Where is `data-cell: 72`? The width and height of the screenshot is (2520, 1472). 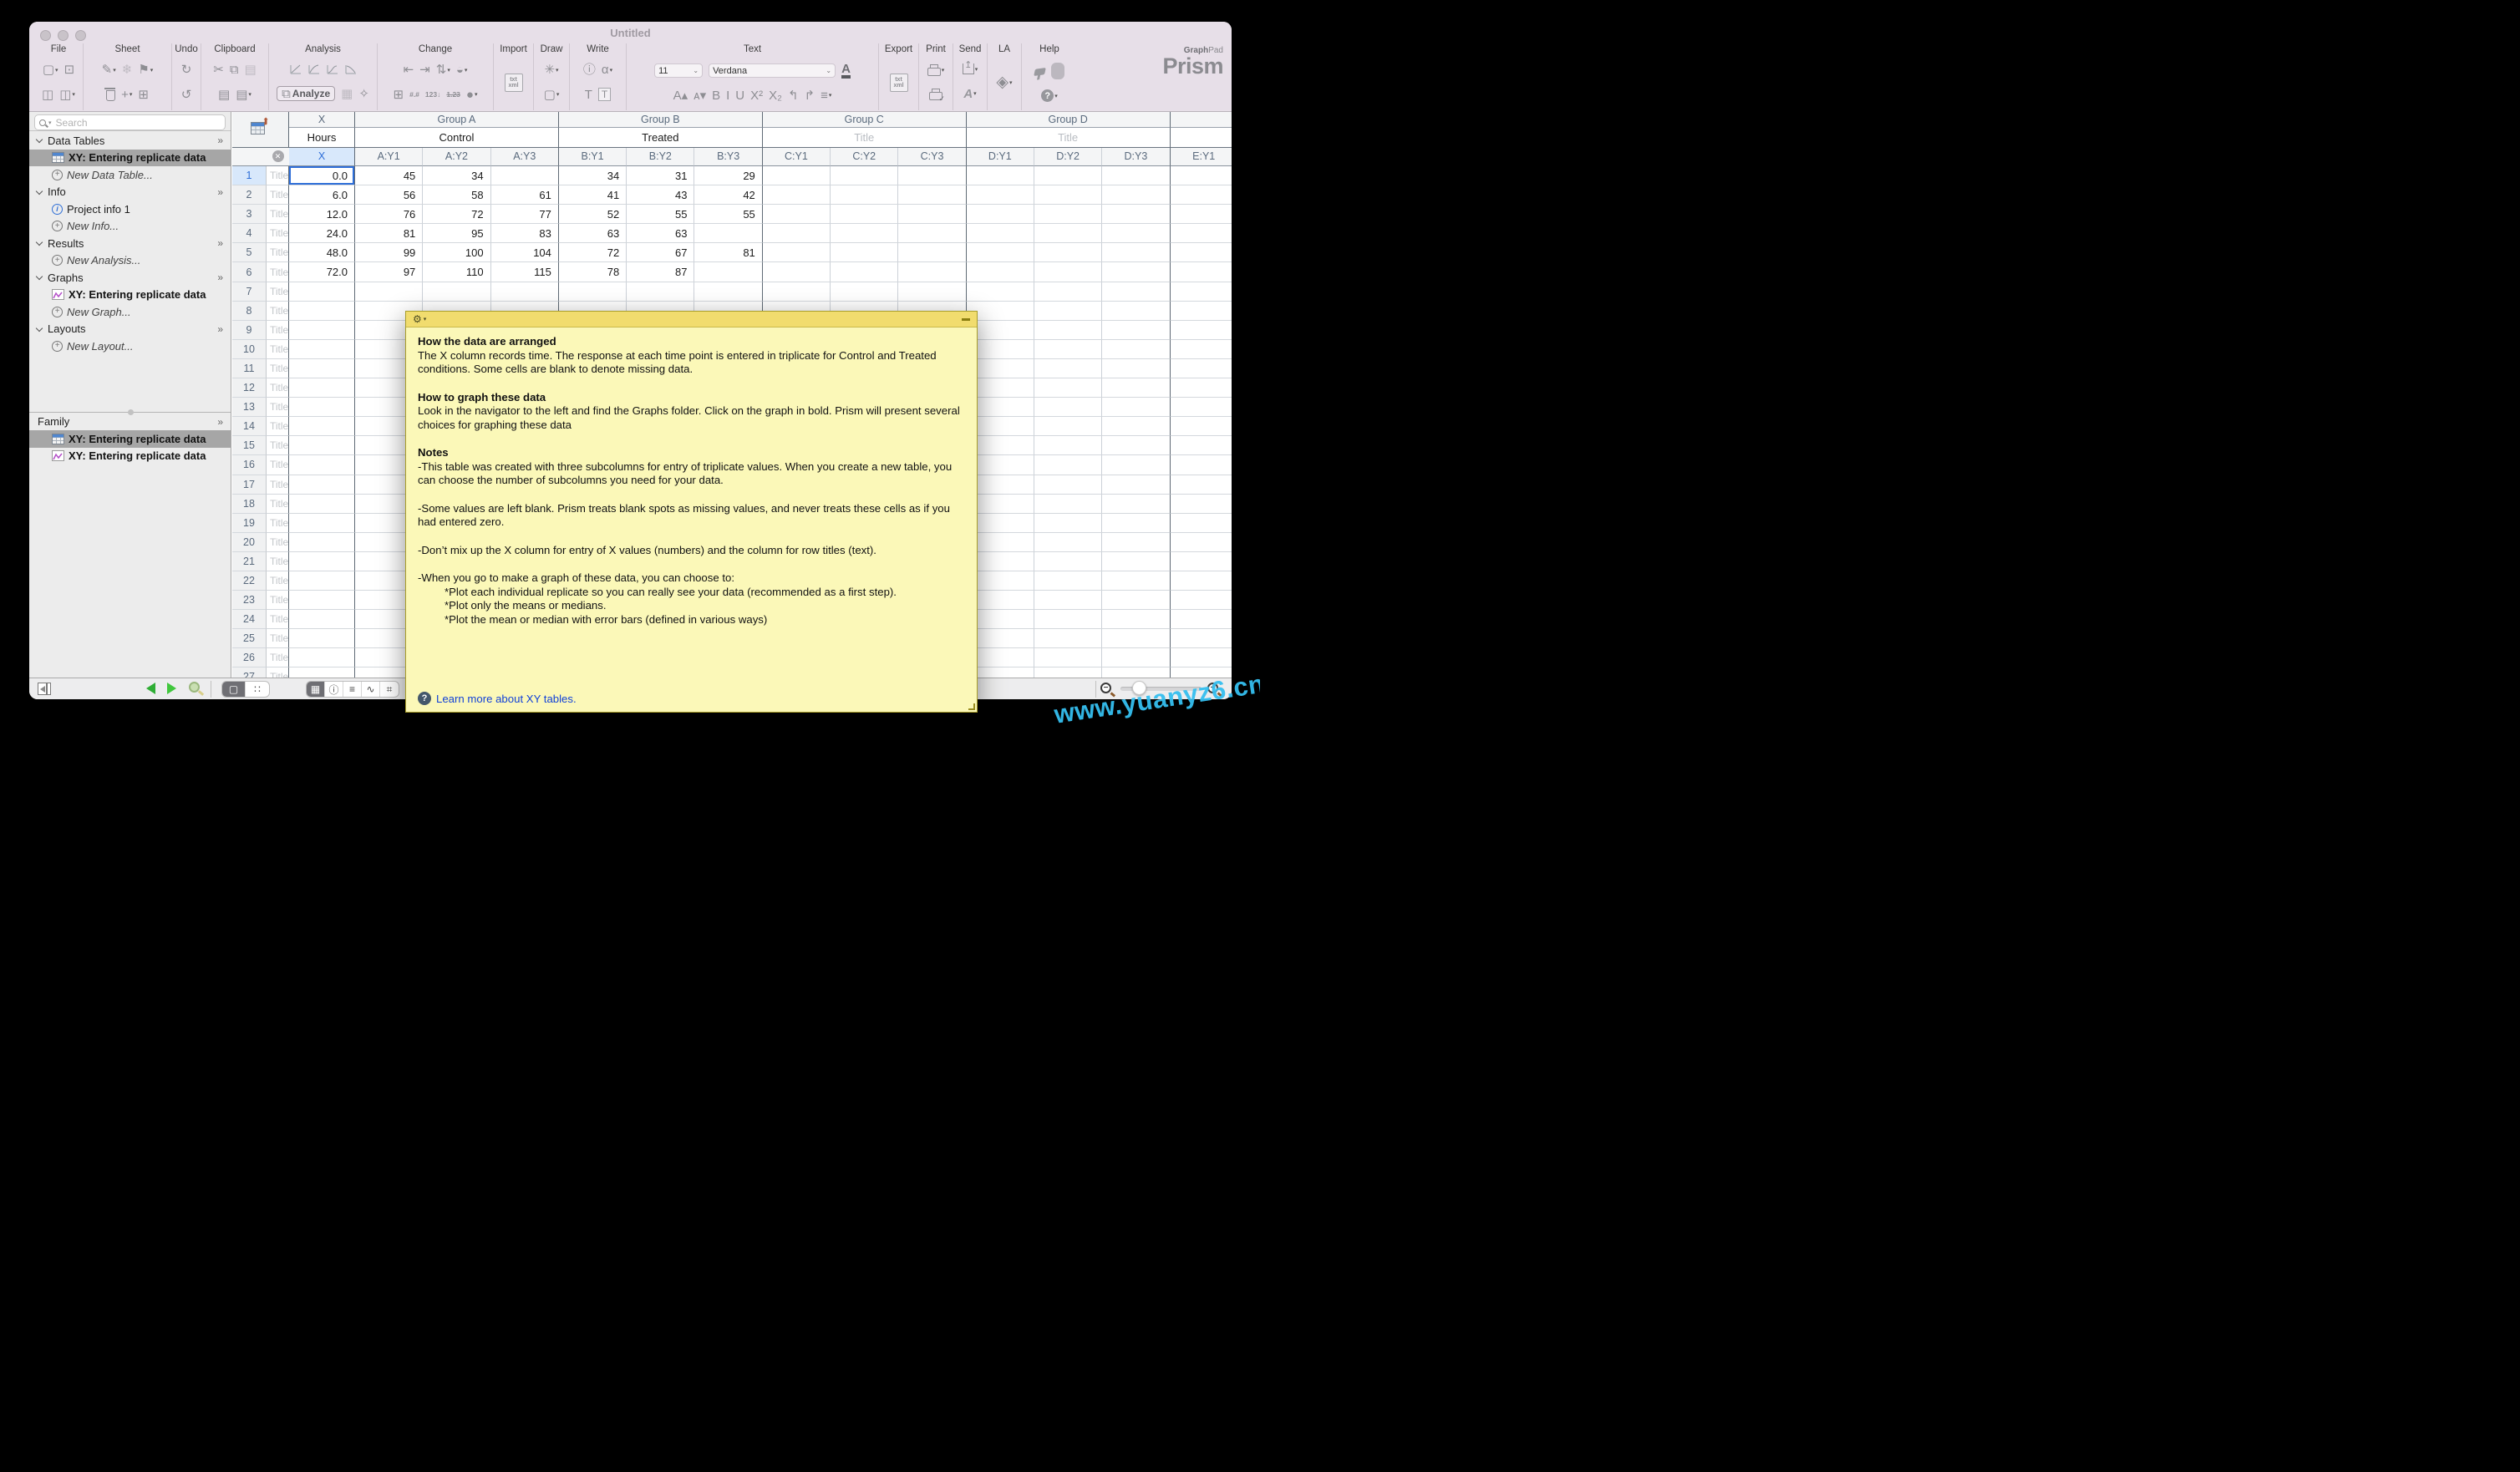
data-cell: 72 is located at coordinates (457, 215).